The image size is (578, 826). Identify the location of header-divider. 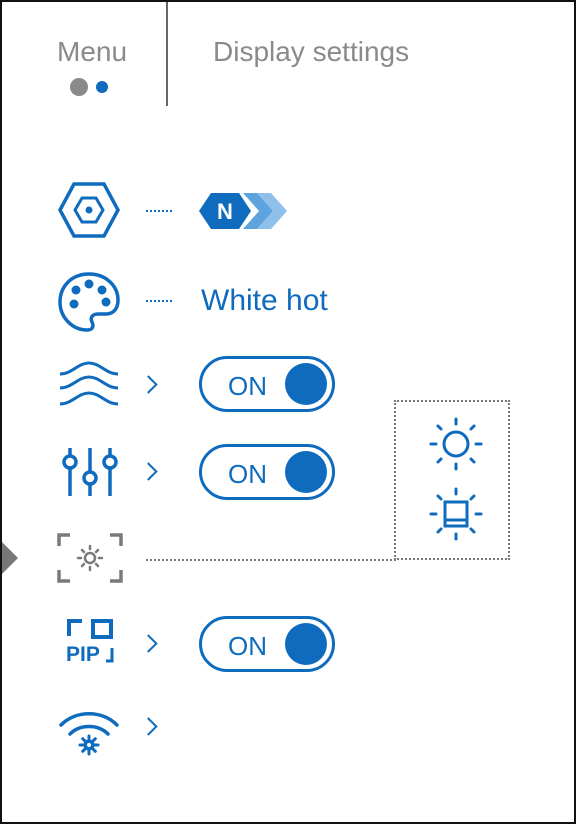
(167, 54).